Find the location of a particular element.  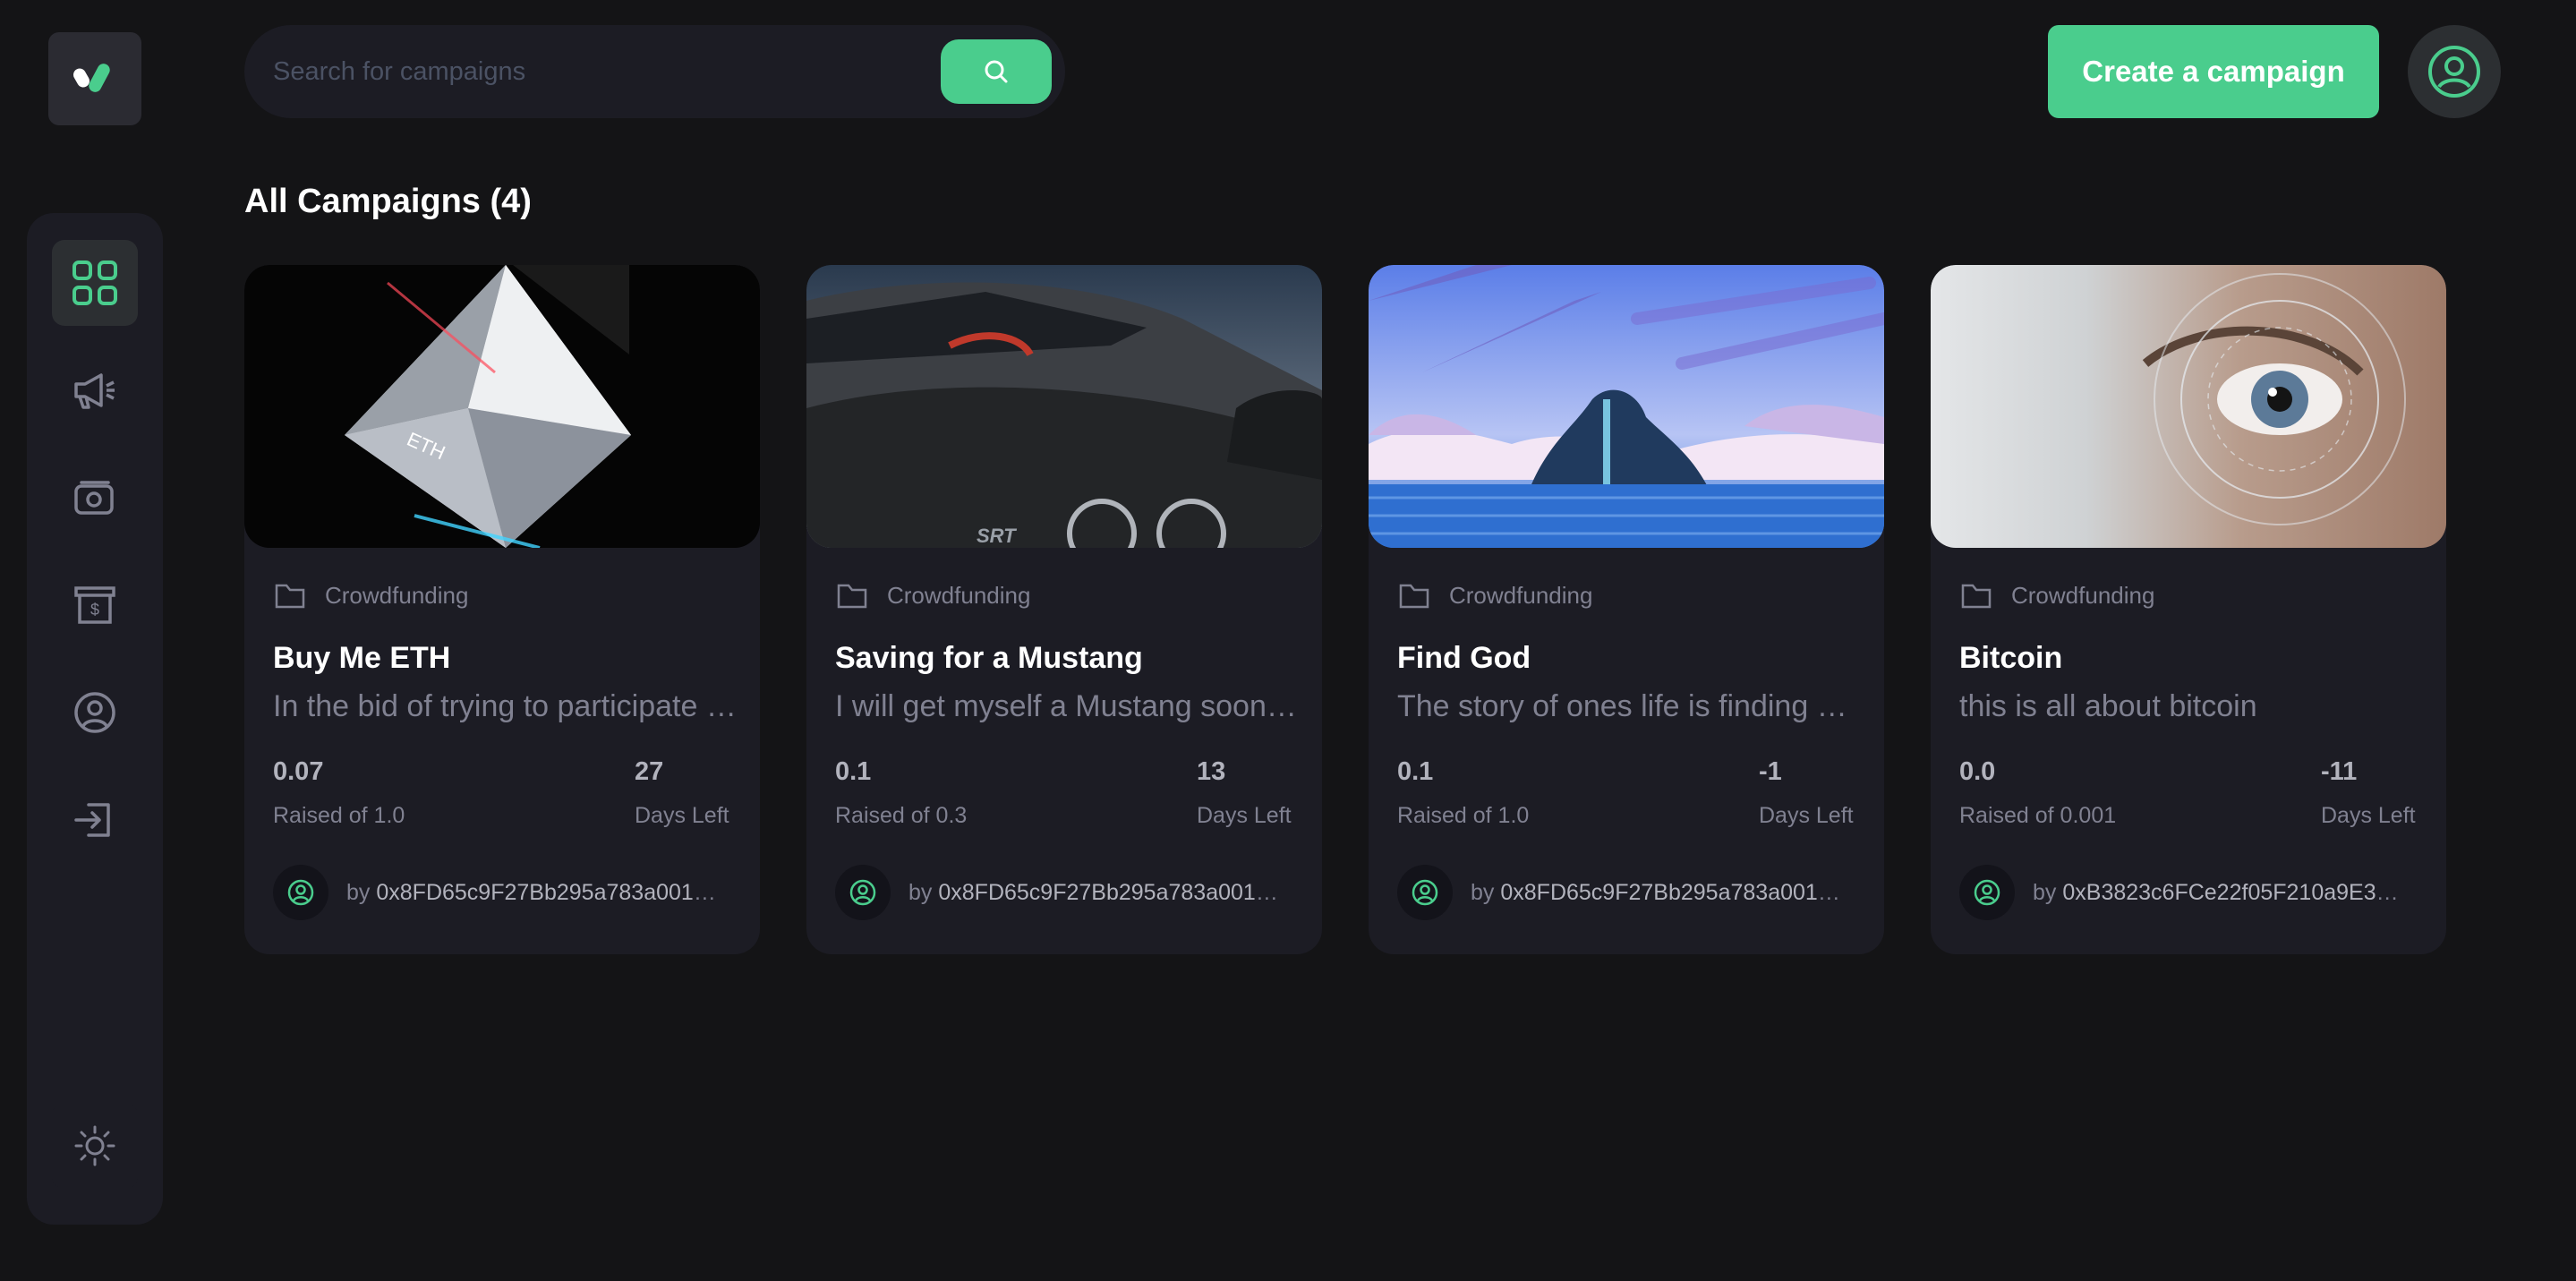

raised-label: Raised of 1.0 is located at coordinates (339, 815).